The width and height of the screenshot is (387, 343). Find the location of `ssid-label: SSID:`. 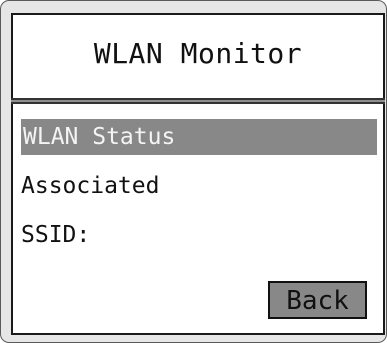

ssid-label: SSID: is located at coordinates (56, 235).